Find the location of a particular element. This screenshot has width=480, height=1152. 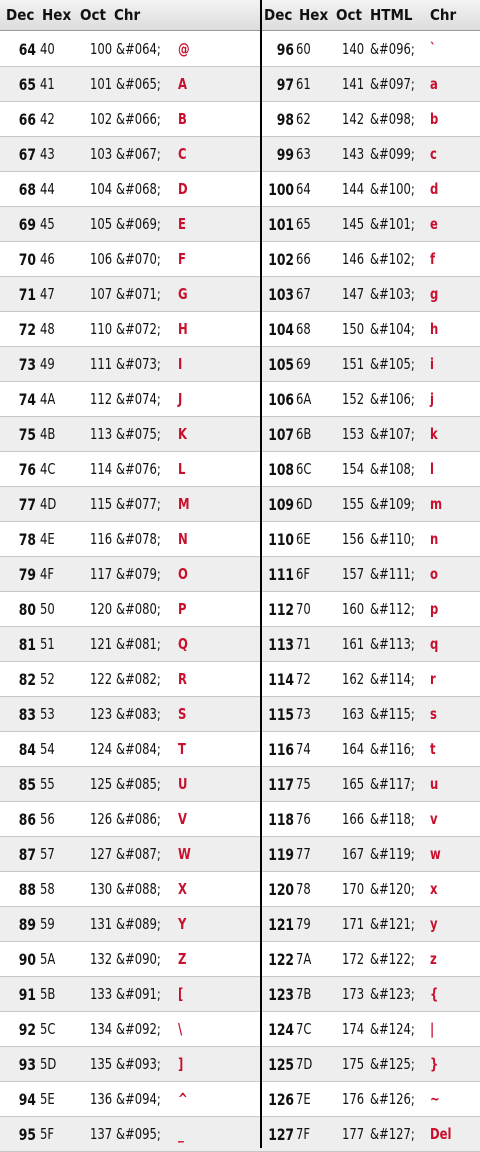

left-dec-cell: 73 is located at coordinates (27, 364).